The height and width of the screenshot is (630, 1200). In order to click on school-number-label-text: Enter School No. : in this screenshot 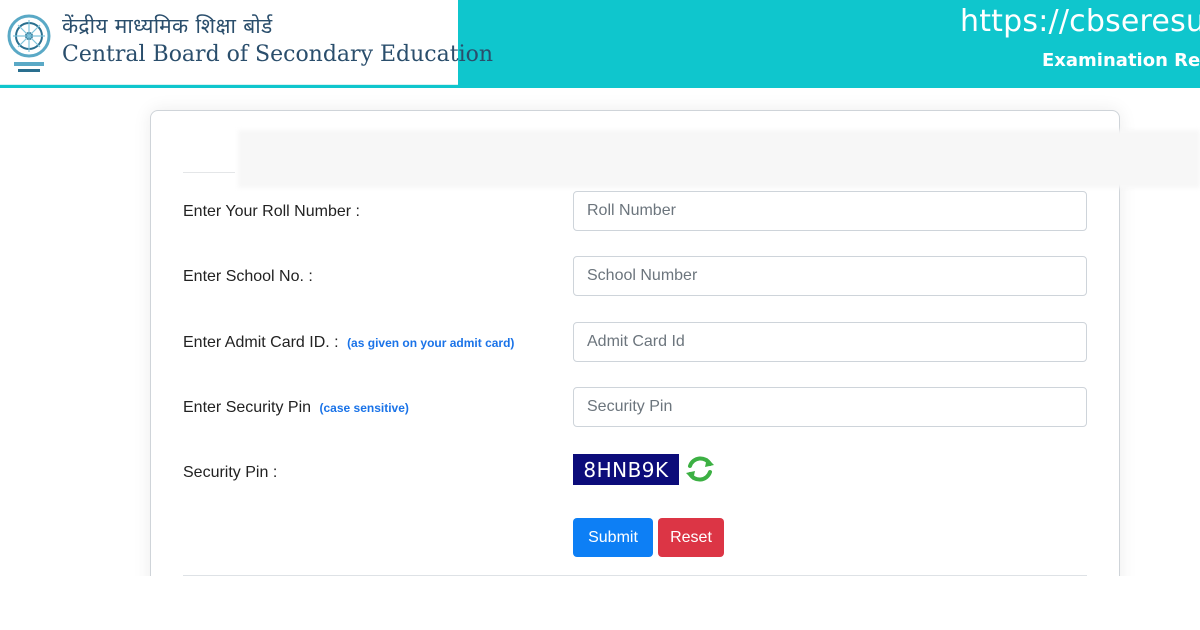, I will do `click(248, 276)`.